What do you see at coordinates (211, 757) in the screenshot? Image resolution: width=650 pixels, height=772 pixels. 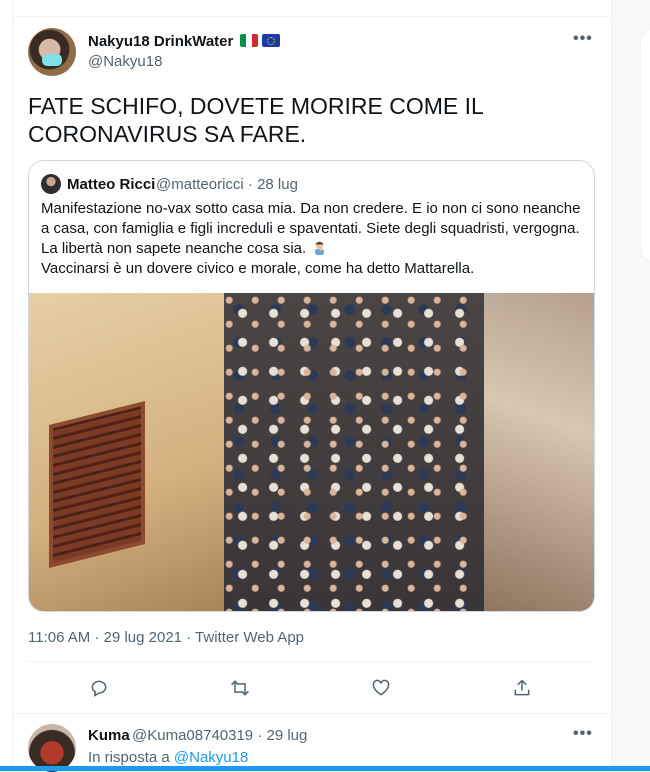 I see `in-reply-handle-link: @Nakyu18` at bounding box center [211, 757].